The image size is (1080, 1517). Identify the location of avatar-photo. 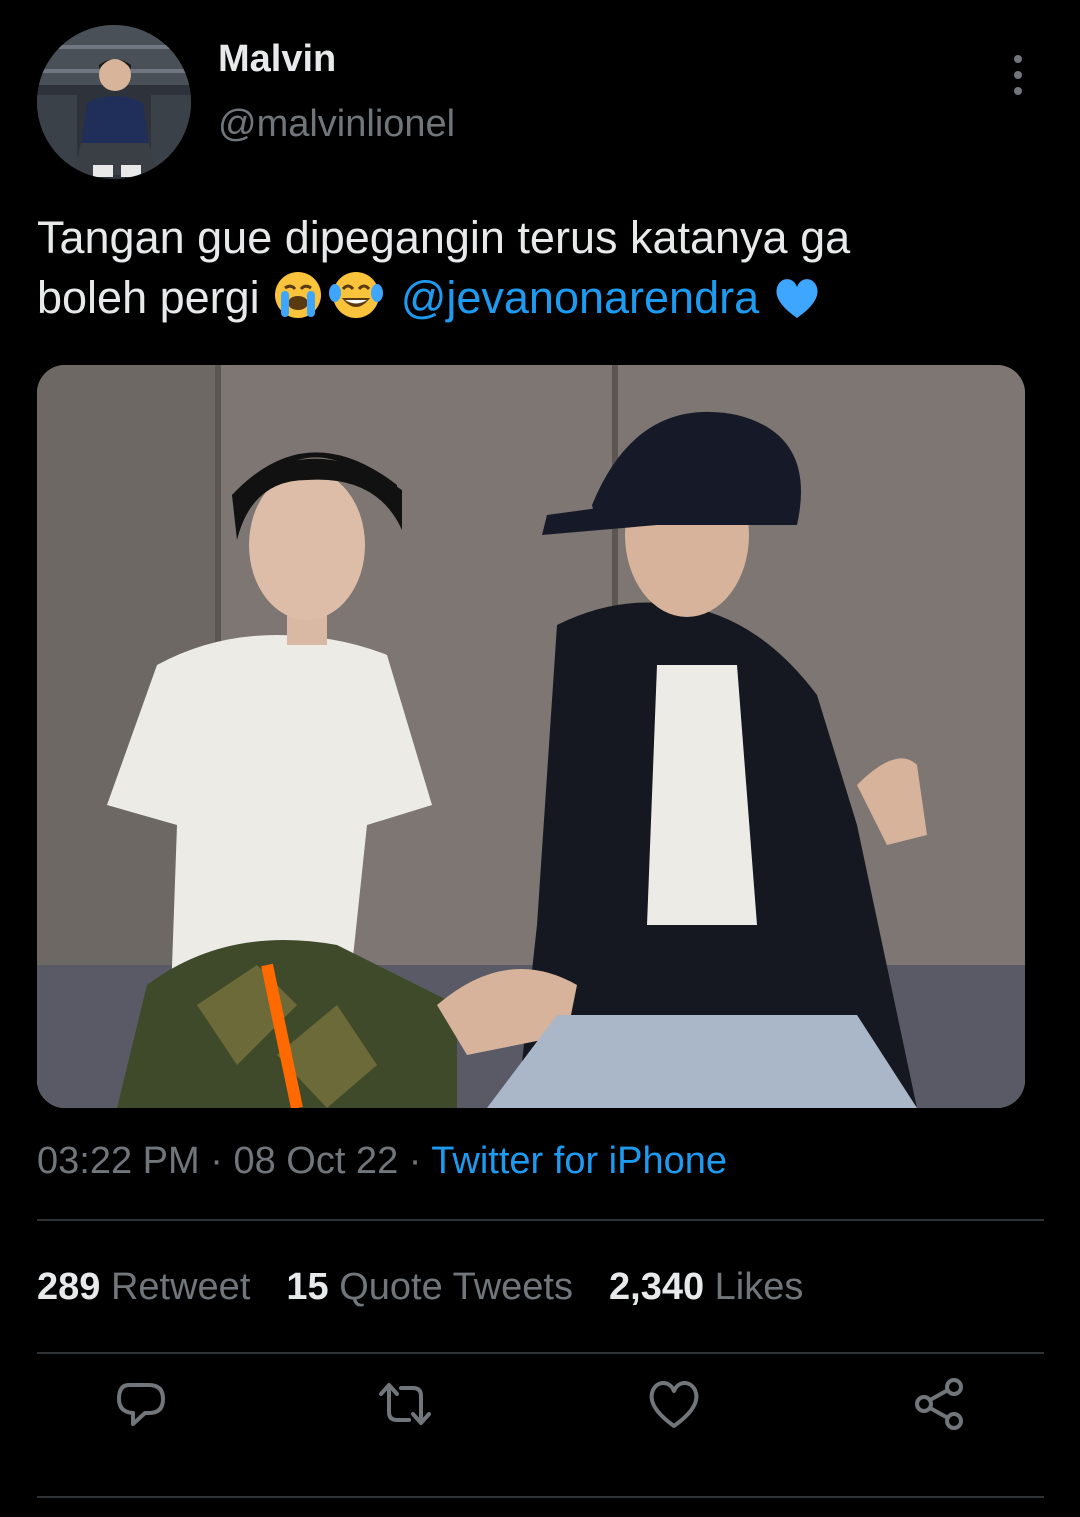
(114, 102).